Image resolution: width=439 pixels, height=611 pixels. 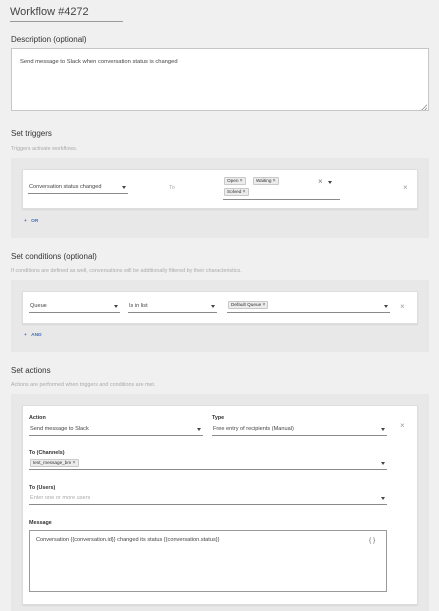 I want to click on chip-waiting: Waiting×, so click(x=266, y=181).